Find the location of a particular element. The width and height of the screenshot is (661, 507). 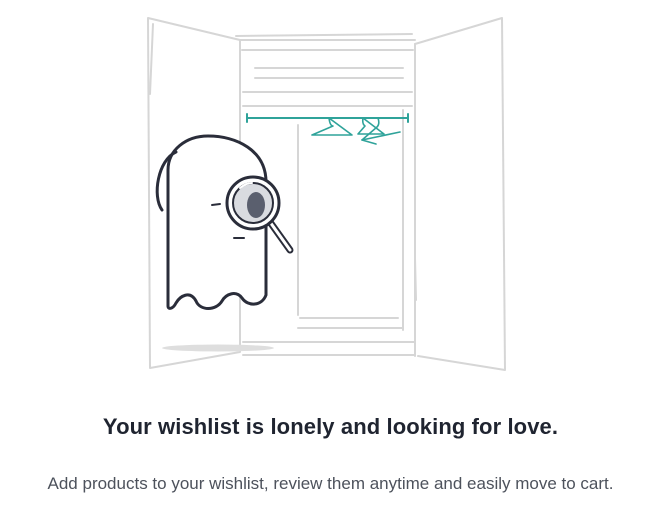

clothes-rail-icon is located at coordinates (327, 118).